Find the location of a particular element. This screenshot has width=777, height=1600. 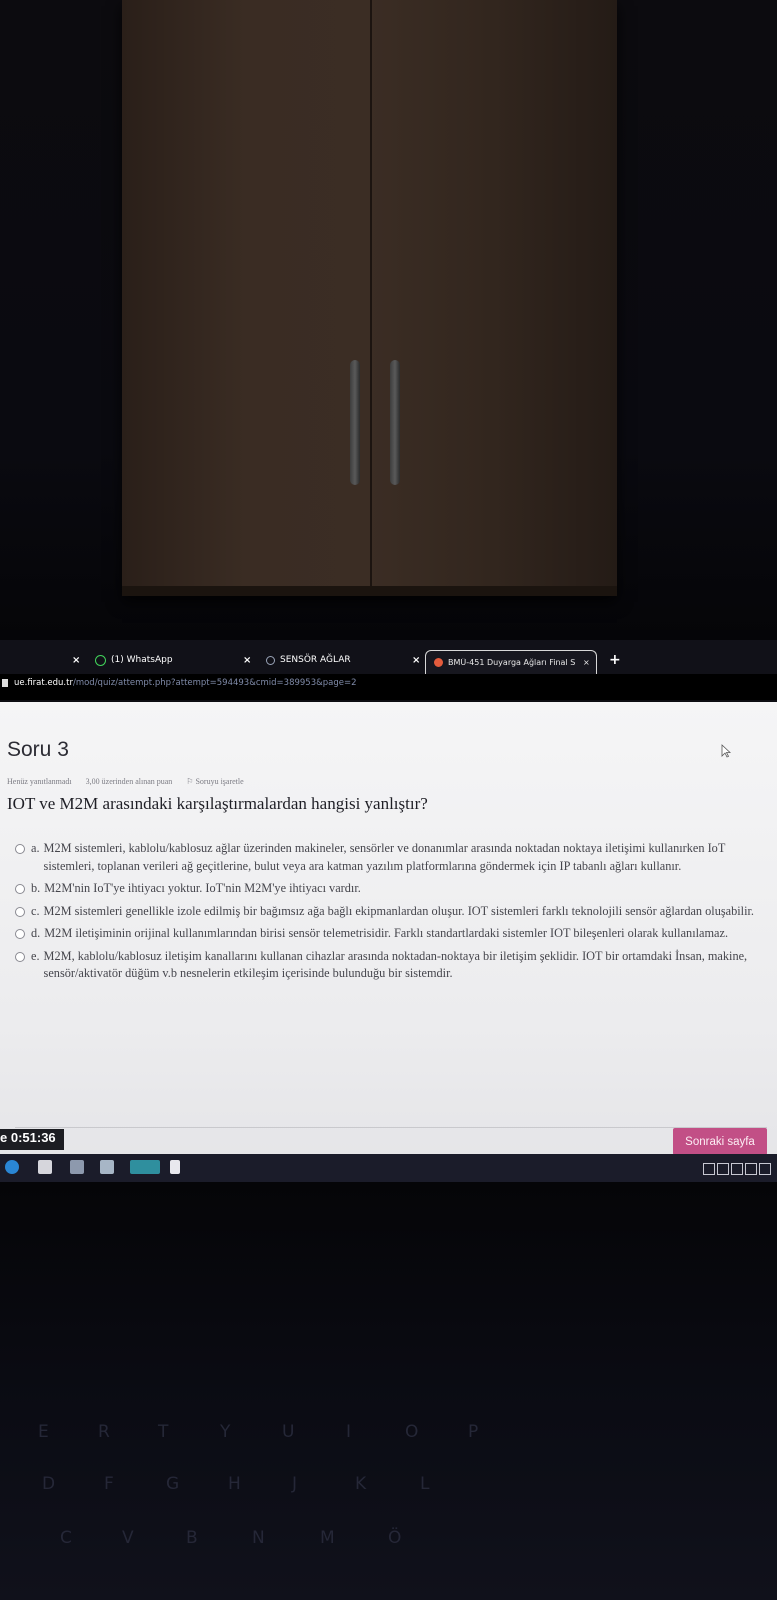

question-title: Soru 3 is located at coordinates (38, 749).